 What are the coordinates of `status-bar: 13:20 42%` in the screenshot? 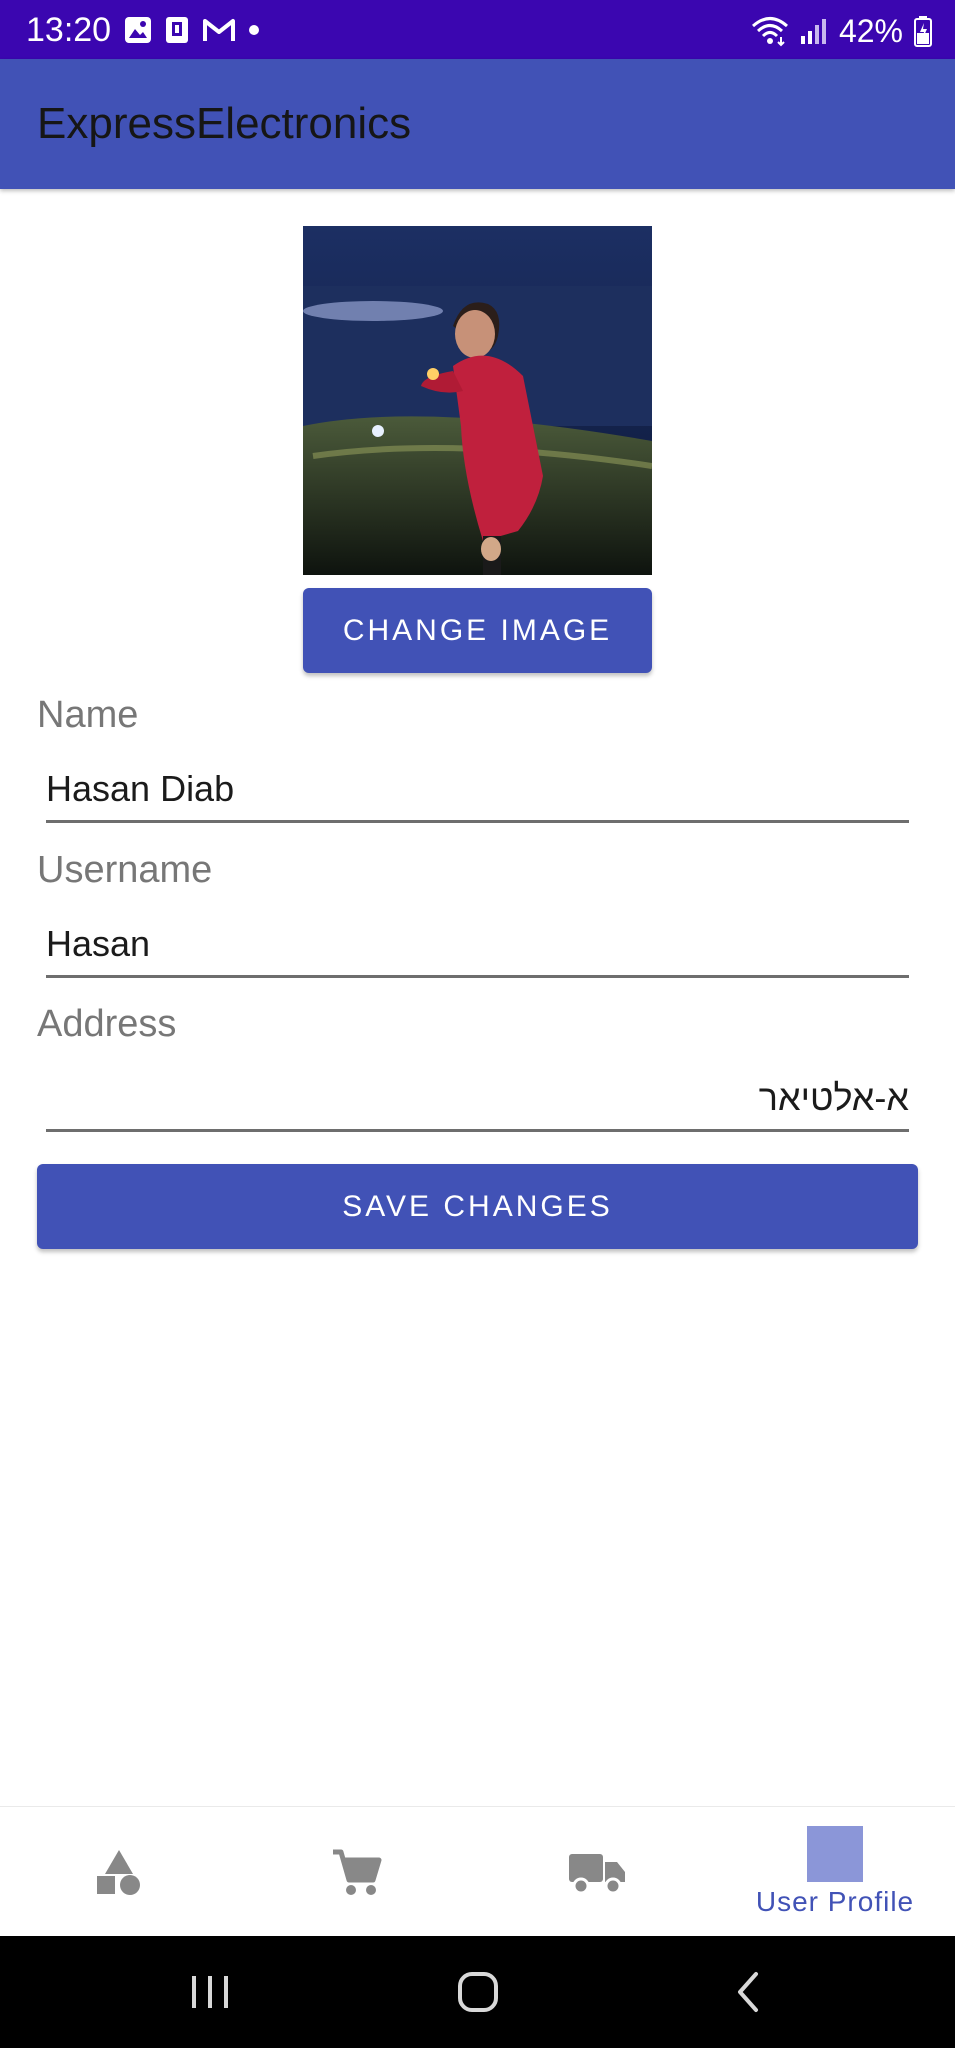 It's located at (477, 29).